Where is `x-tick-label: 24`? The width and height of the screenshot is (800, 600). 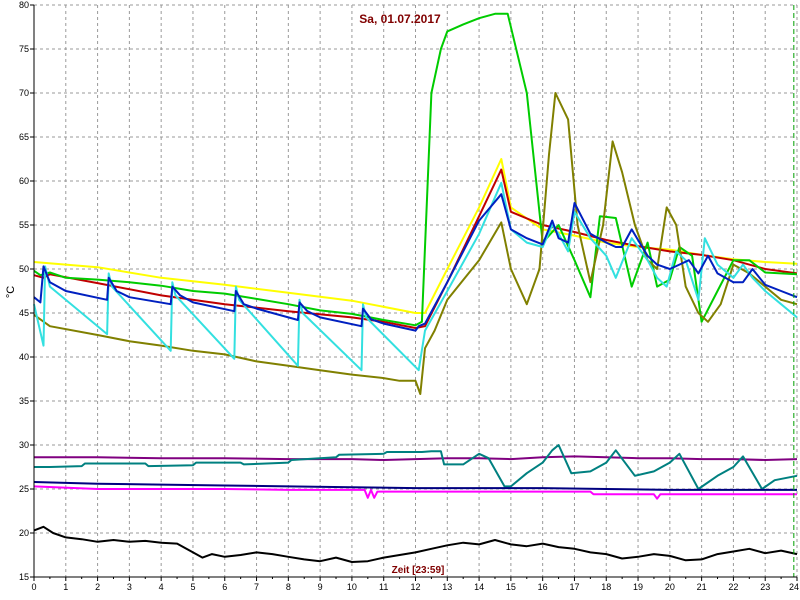 x-tick-label: 24 is located at coordinates (794, 587).